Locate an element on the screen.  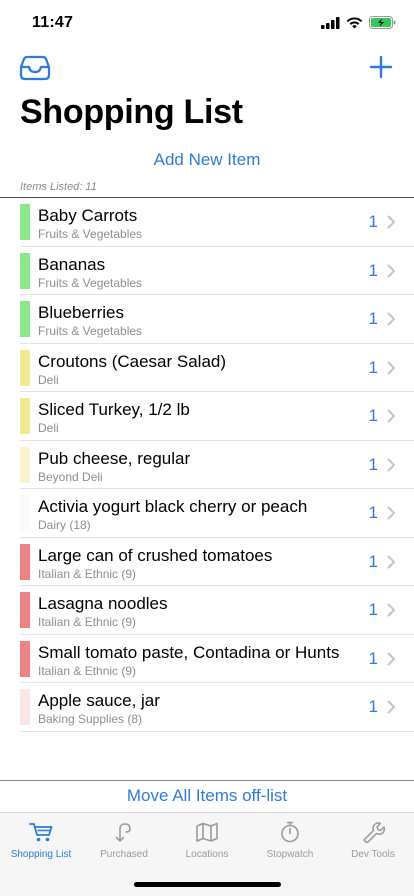
item-name: Blueberries is located at coordinates (81, 312).